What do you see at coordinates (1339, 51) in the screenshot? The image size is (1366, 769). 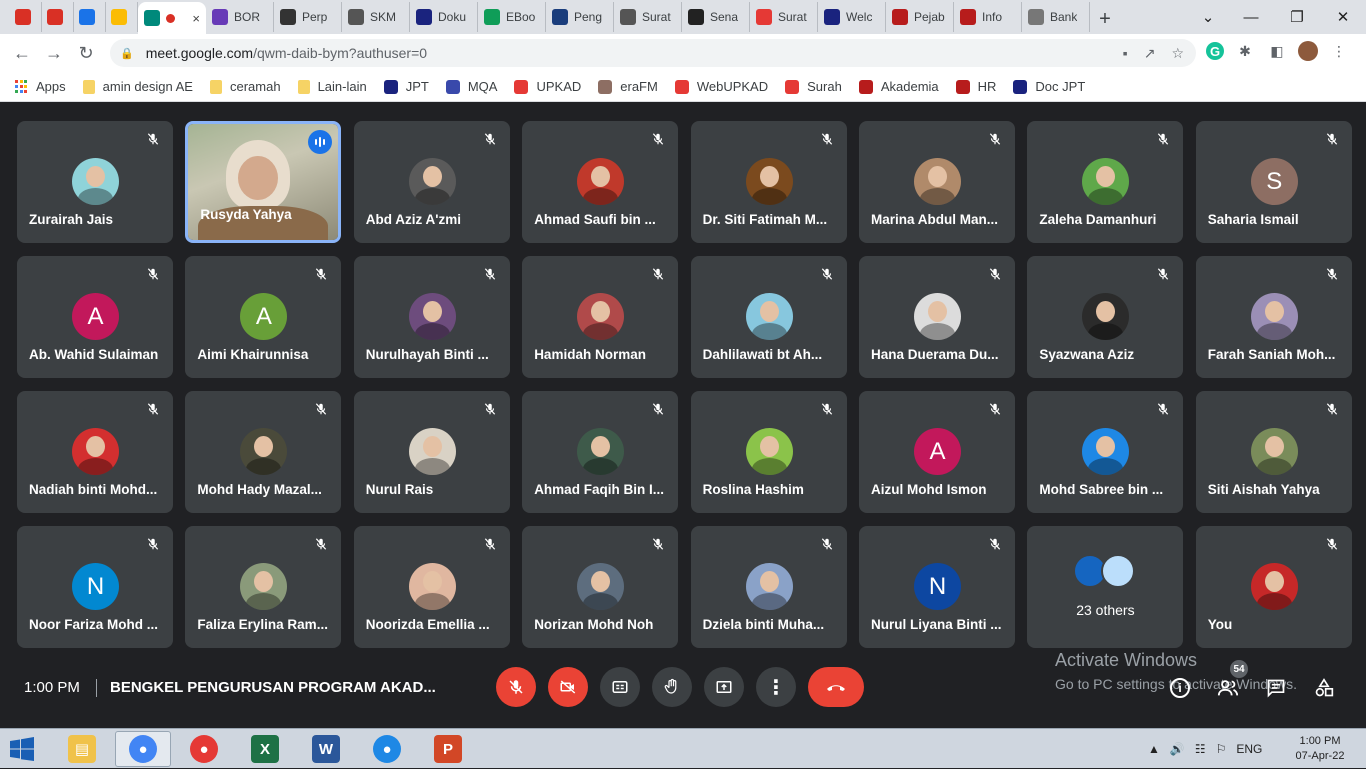 I see `menu-kebab-icon: ⋮` at bounding box center [1339, 51].